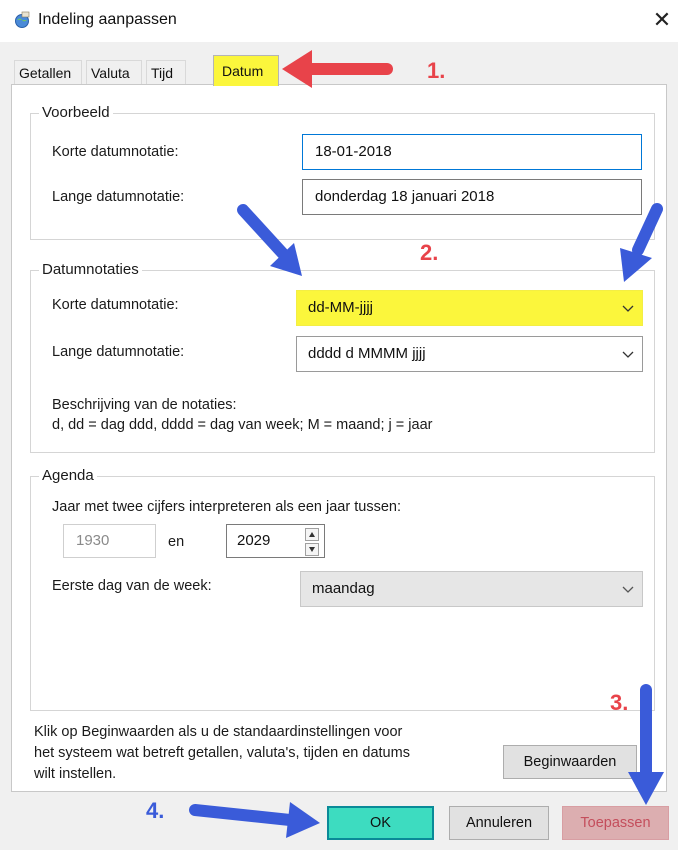 The width and height of the screenshot is (678, 850). What do you see at coordinates (469, 308) in the screenshot?
I see `short-date-format-select: dd-MM-jjjj` at bounding box center [469, 308].